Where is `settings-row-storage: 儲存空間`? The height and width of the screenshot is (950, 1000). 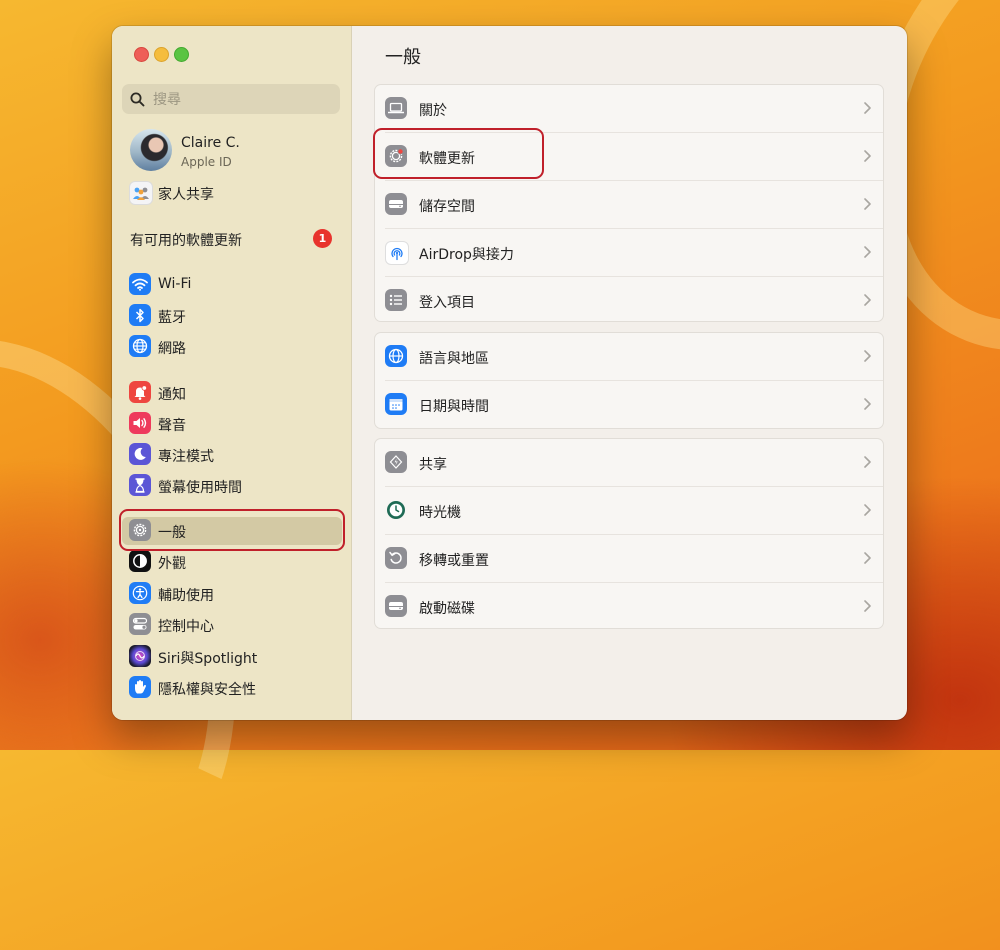 settings-row-storage: 儲存空間 is located at coordinates (629, 205).